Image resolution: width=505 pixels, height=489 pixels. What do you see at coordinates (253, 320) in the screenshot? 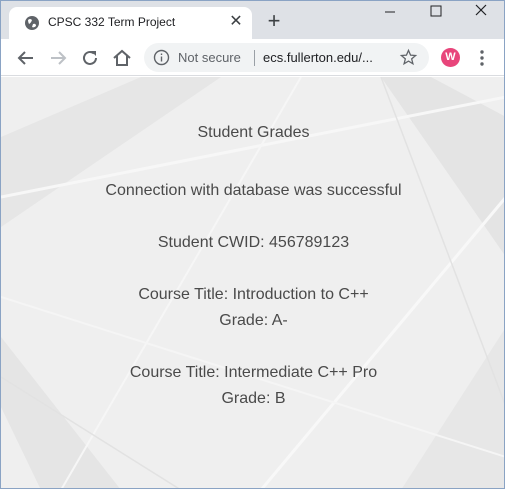
I see `course-grade-text: Grade: A-` at bounding box center [253, 320].